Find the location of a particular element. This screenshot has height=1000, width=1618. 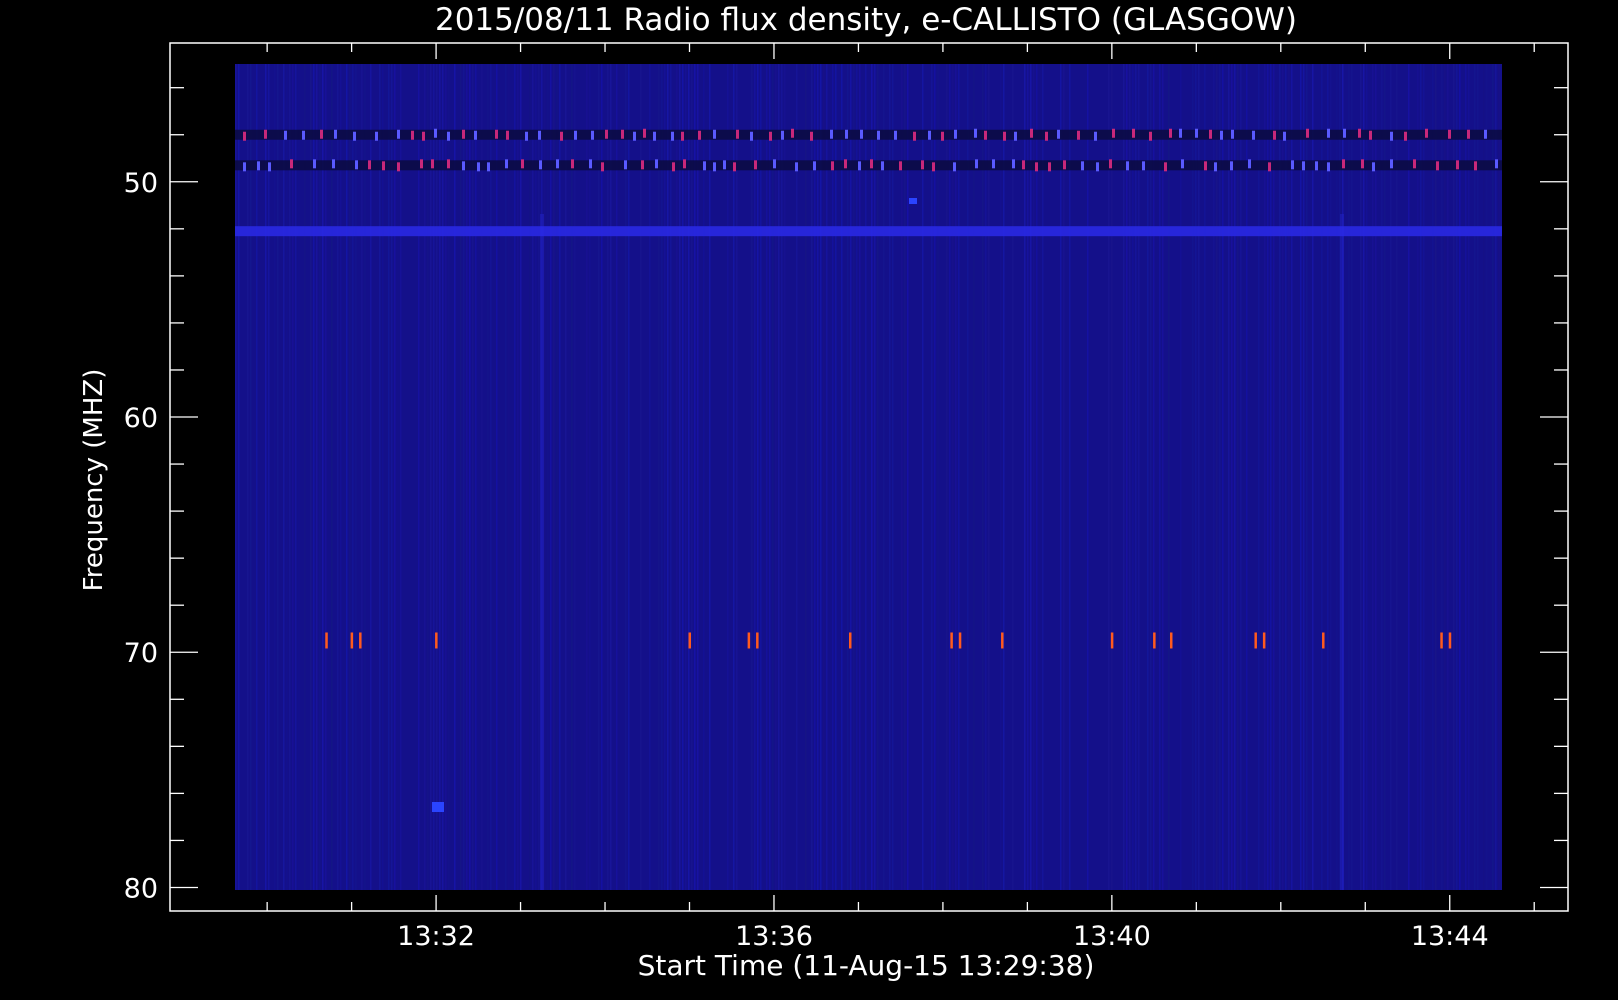

x-tick-label: 13:36 is located at coordinates (774, 936).